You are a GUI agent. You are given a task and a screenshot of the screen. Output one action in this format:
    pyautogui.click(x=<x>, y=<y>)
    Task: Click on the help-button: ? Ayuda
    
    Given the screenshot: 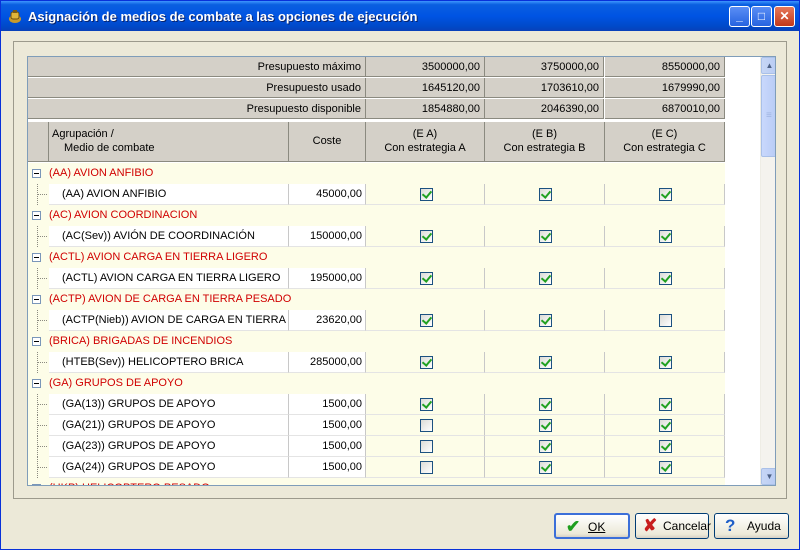 What is the action you would take?
    pyautogui.click(x=751, y=526)
    